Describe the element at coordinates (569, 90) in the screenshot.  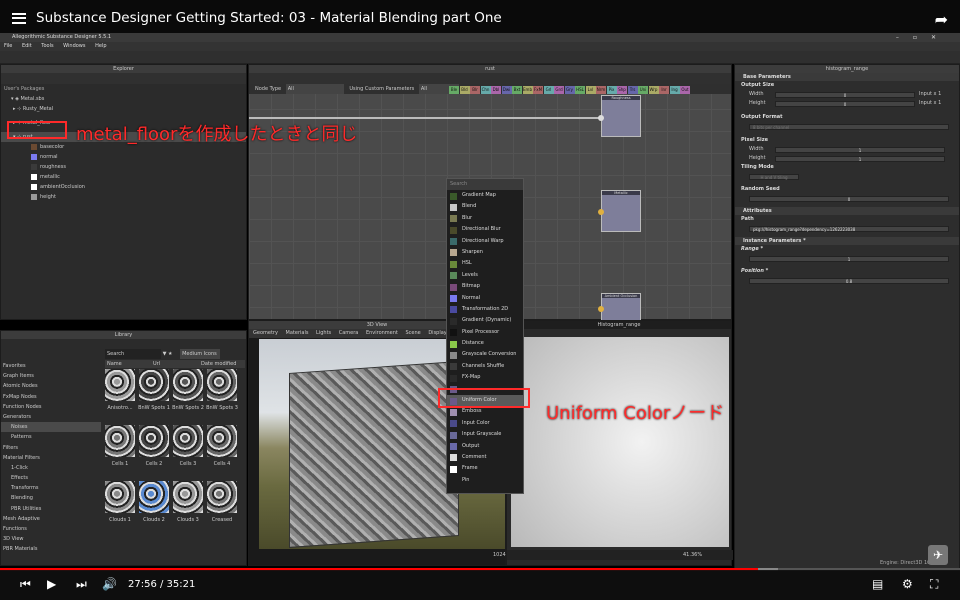
I see `node-type-chip: Gry` at that location.